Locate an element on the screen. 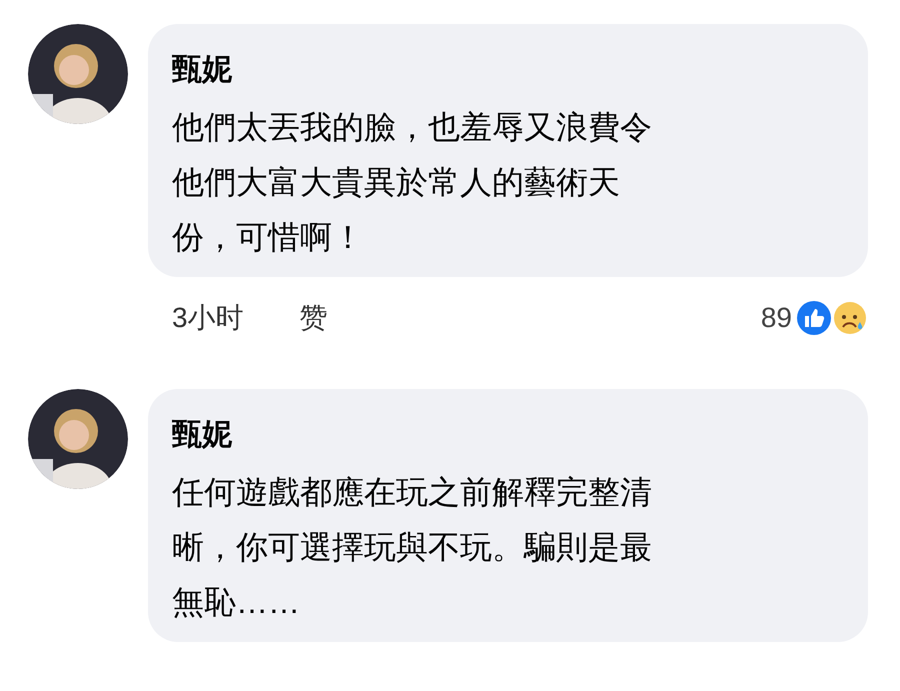  comment-text: 他們太丟我的臉，也羞辱又浪費令他們大富大貴異於常人的藝術天份，可惜啊！ is located at coordinates (412, 182).